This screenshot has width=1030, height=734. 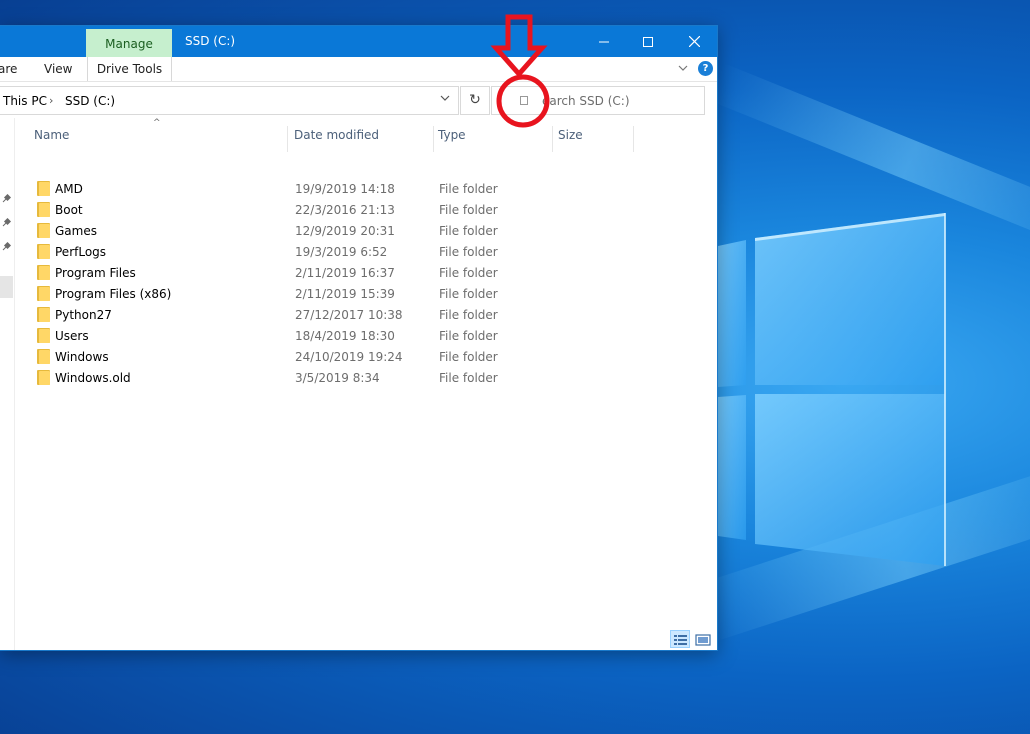 I want to click on file-date-modified: 22/3/2016 21:13, so click(x=345, y=210).